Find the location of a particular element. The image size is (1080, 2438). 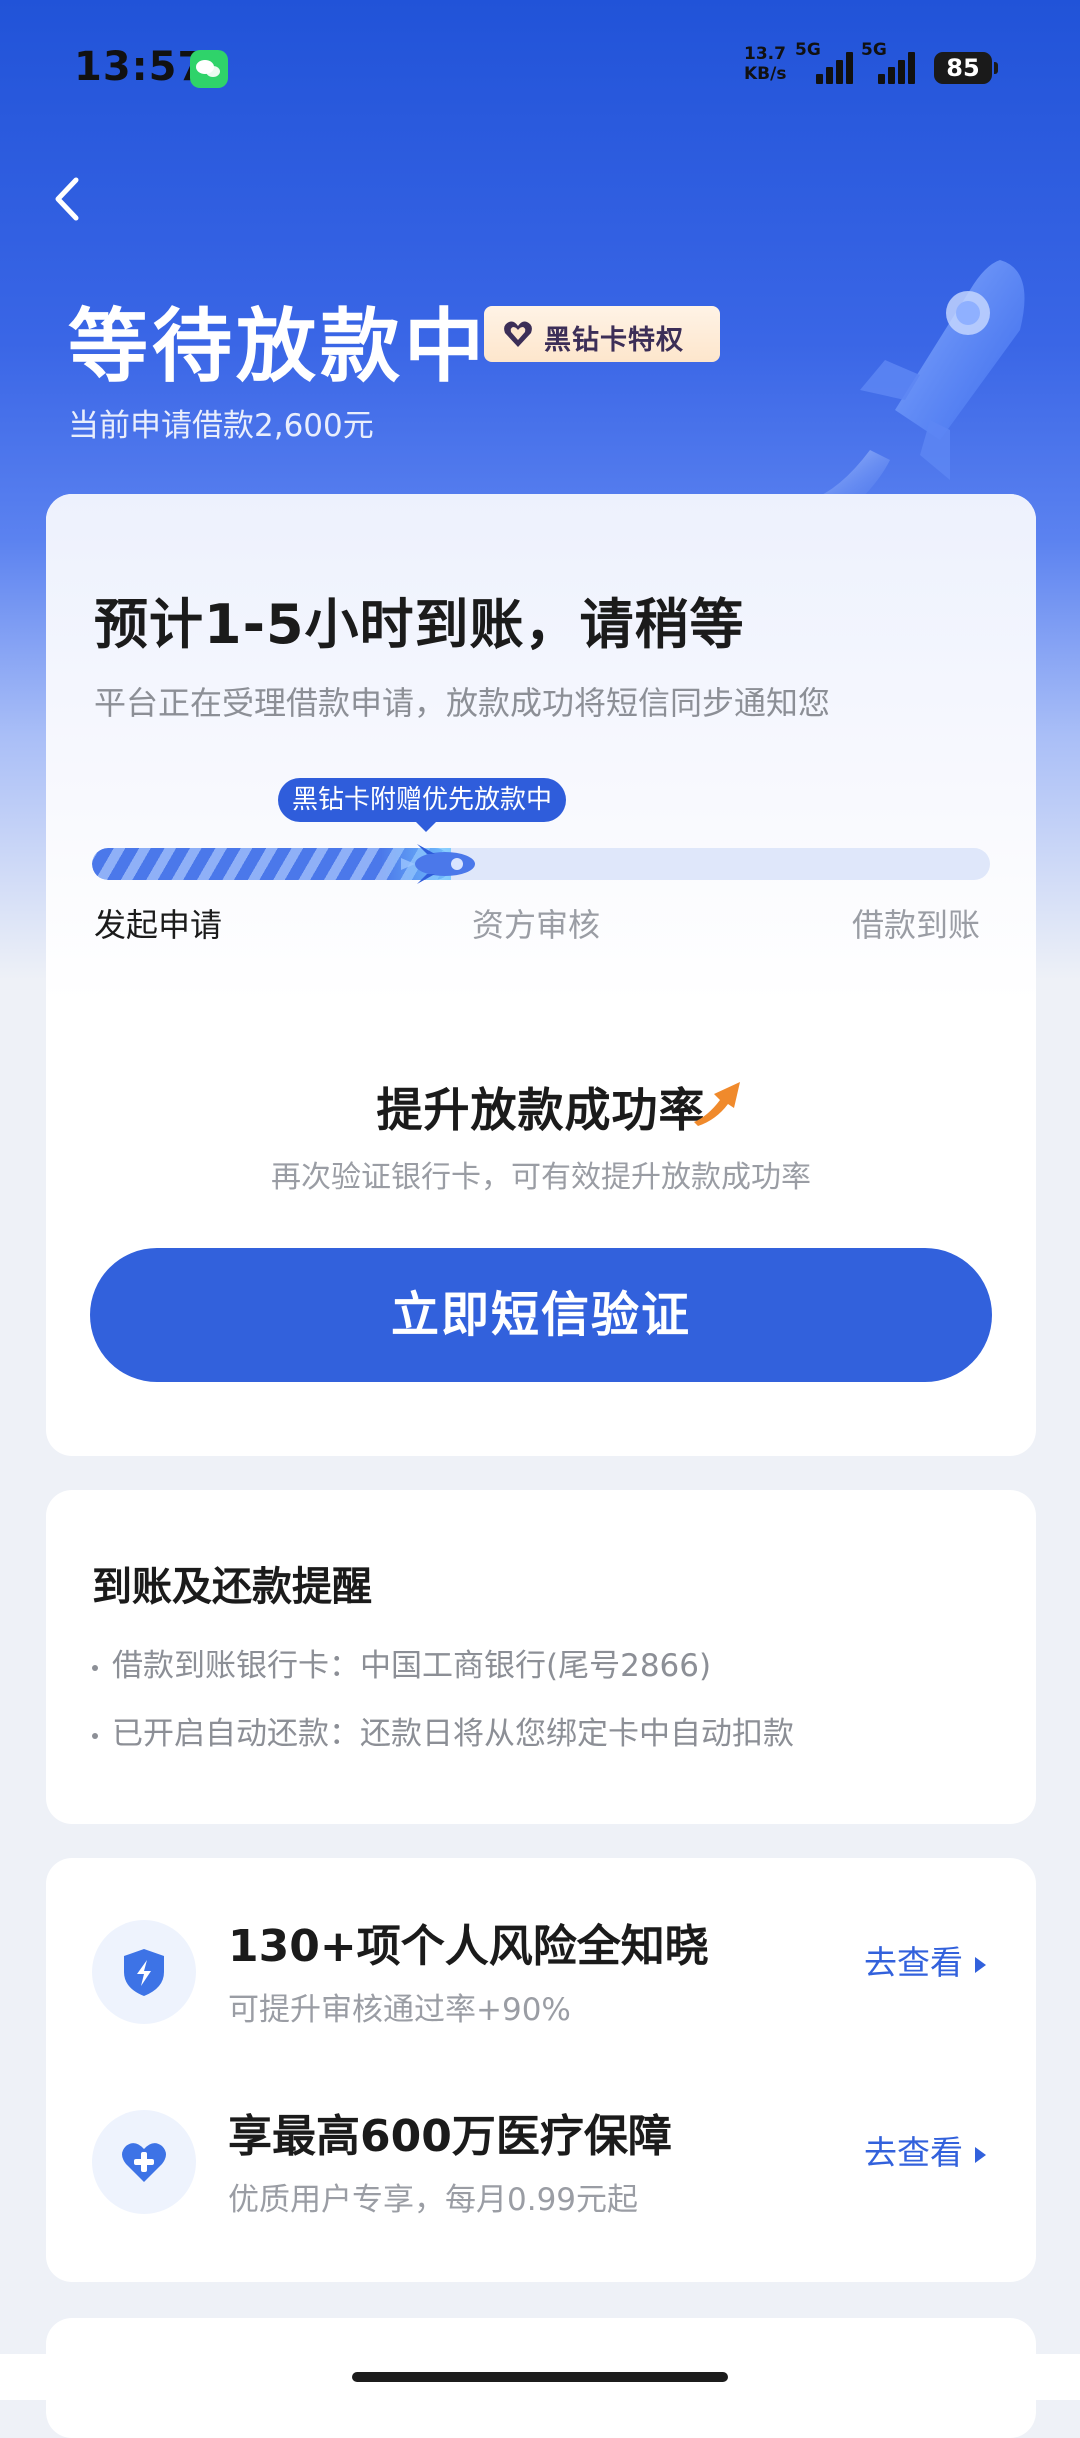

priority-payout-tag: 黑钻卡附赠优先放款中 is located at coordinates (422, 805).